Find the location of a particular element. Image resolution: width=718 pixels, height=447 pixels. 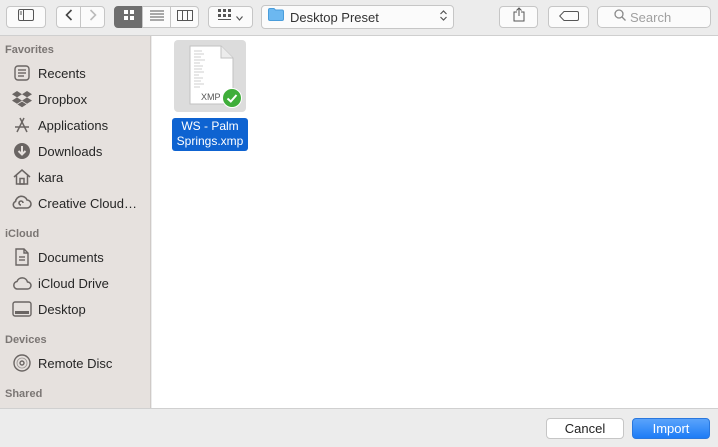

back-button is located at coordinates (68, 17).